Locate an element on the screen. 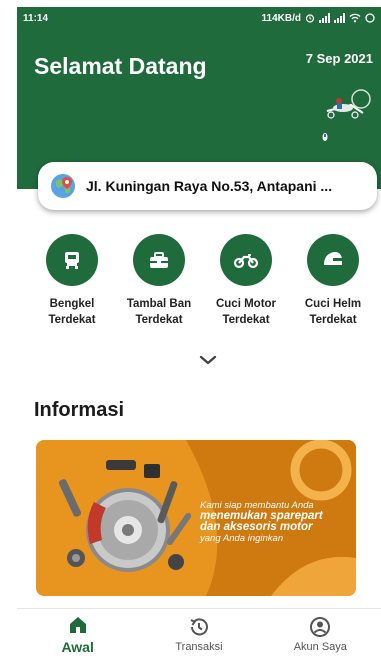 This screenshot has height=660, width=381. status-icons: 114KB/d is located at coordinates (318, 18).